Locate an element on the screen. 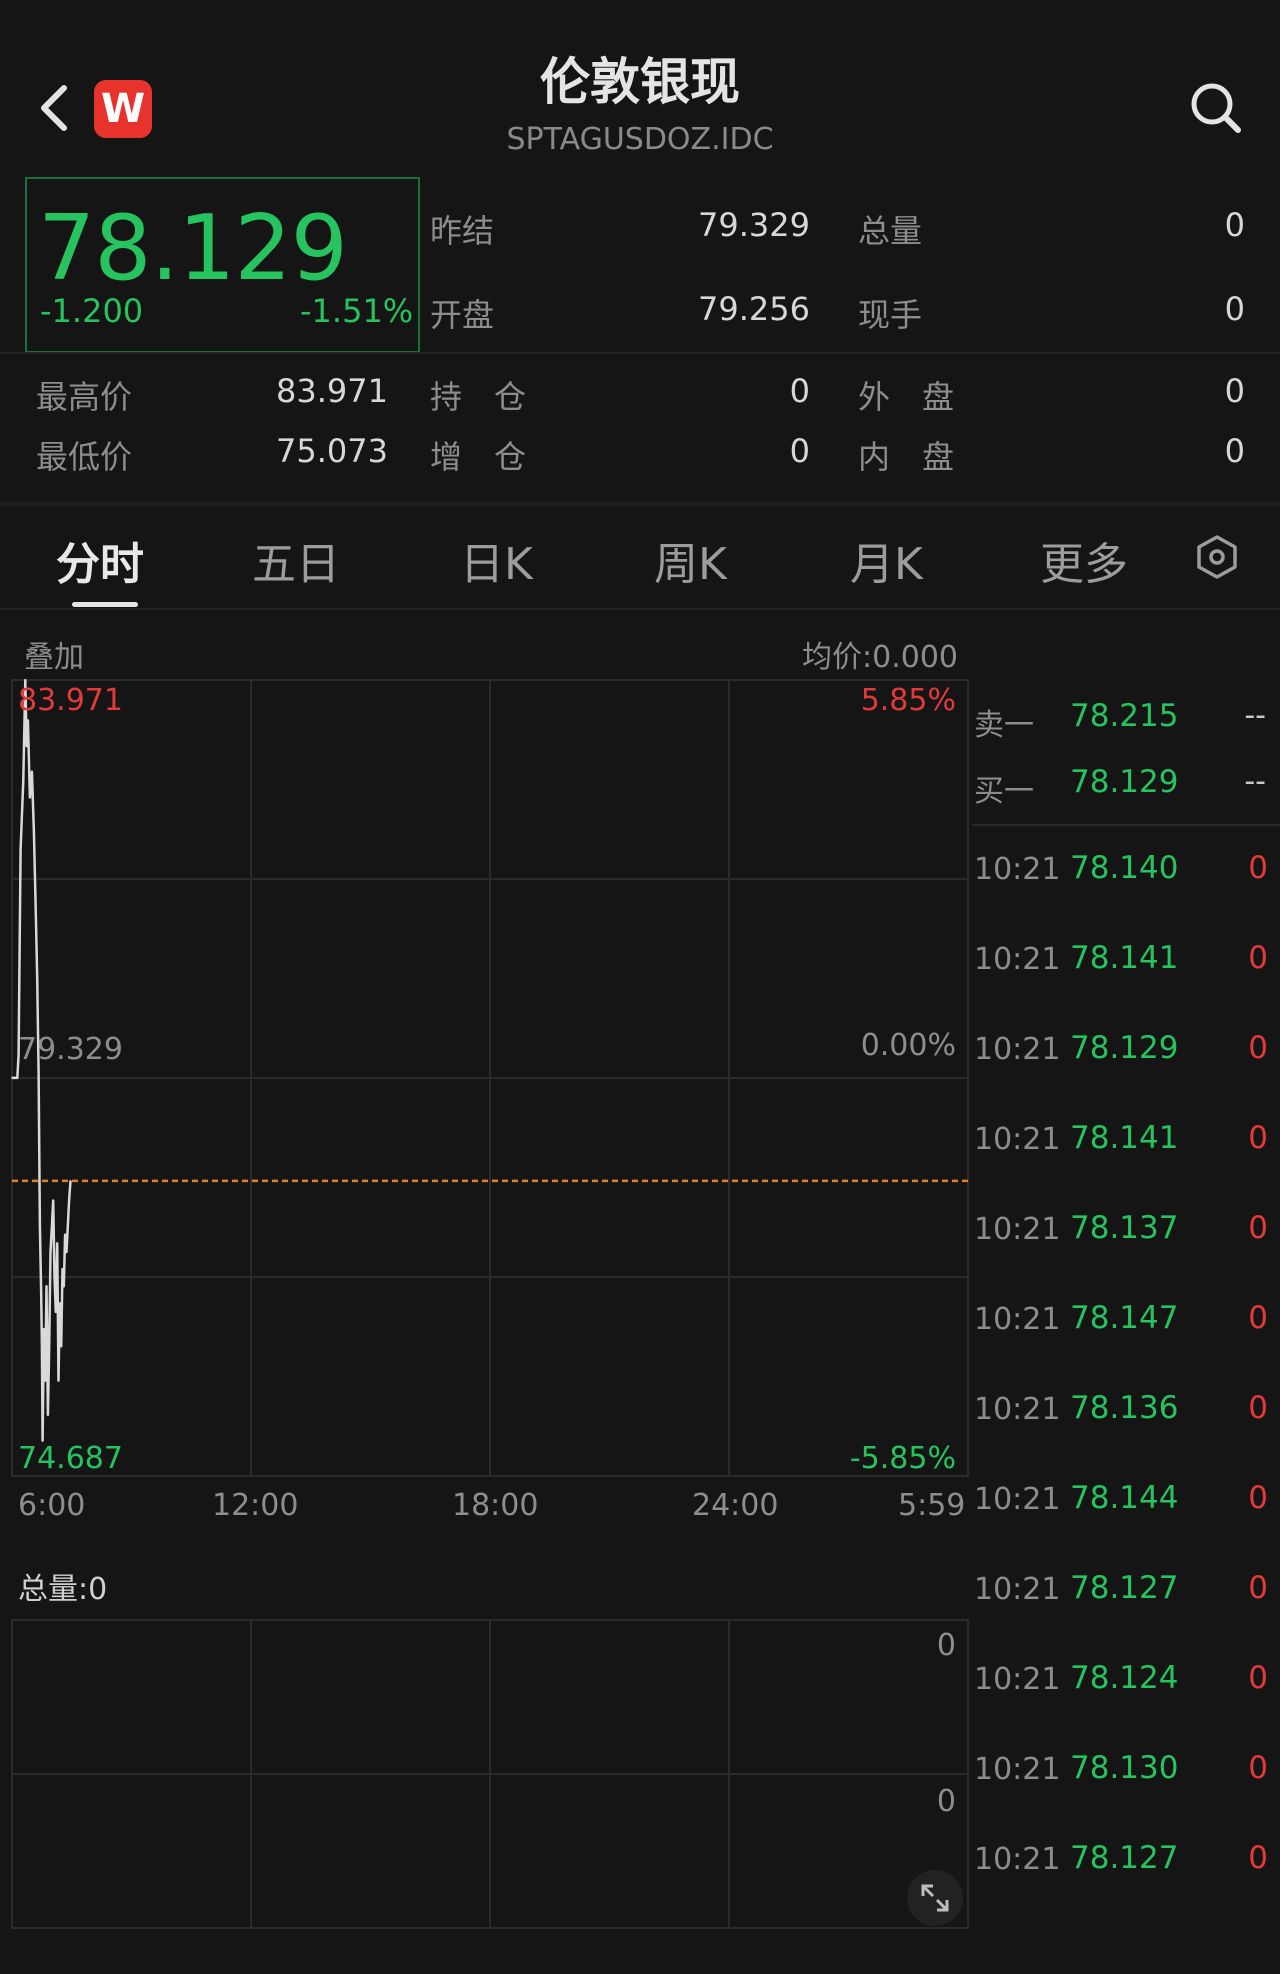  x-axis-label: 24:00 is located at coordinates (735, 1505).